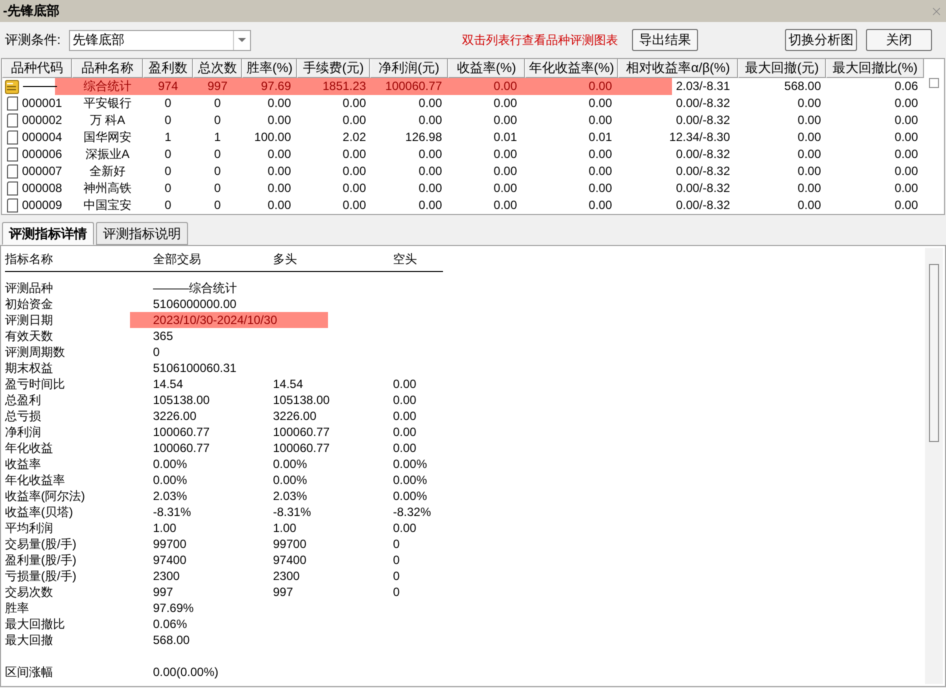 The image size is (946, 688). I want to click on metric-label: 评测品种, so click(29, 288).